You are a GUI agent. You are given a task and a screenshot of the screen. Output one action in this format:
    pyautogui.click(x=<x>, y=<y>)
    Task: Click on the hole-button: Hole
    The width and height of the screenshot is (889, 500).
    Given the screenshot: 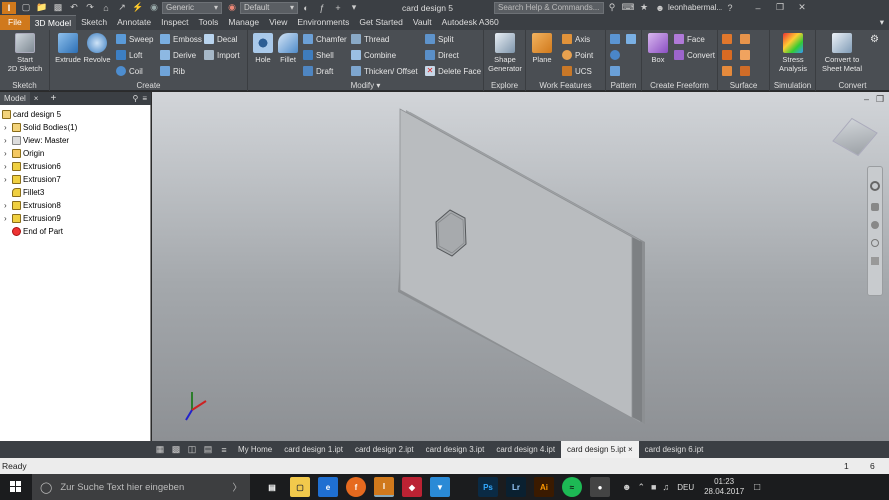 What is the action you would take?
    pyautogui.click(x=263, y=48)
    